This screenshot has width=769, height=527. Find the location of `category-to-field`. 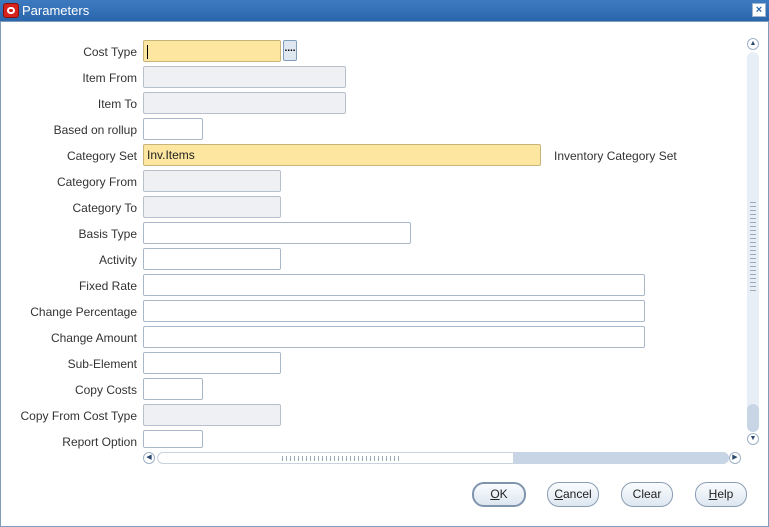

category-to-field is located at coordinates (212, 207).